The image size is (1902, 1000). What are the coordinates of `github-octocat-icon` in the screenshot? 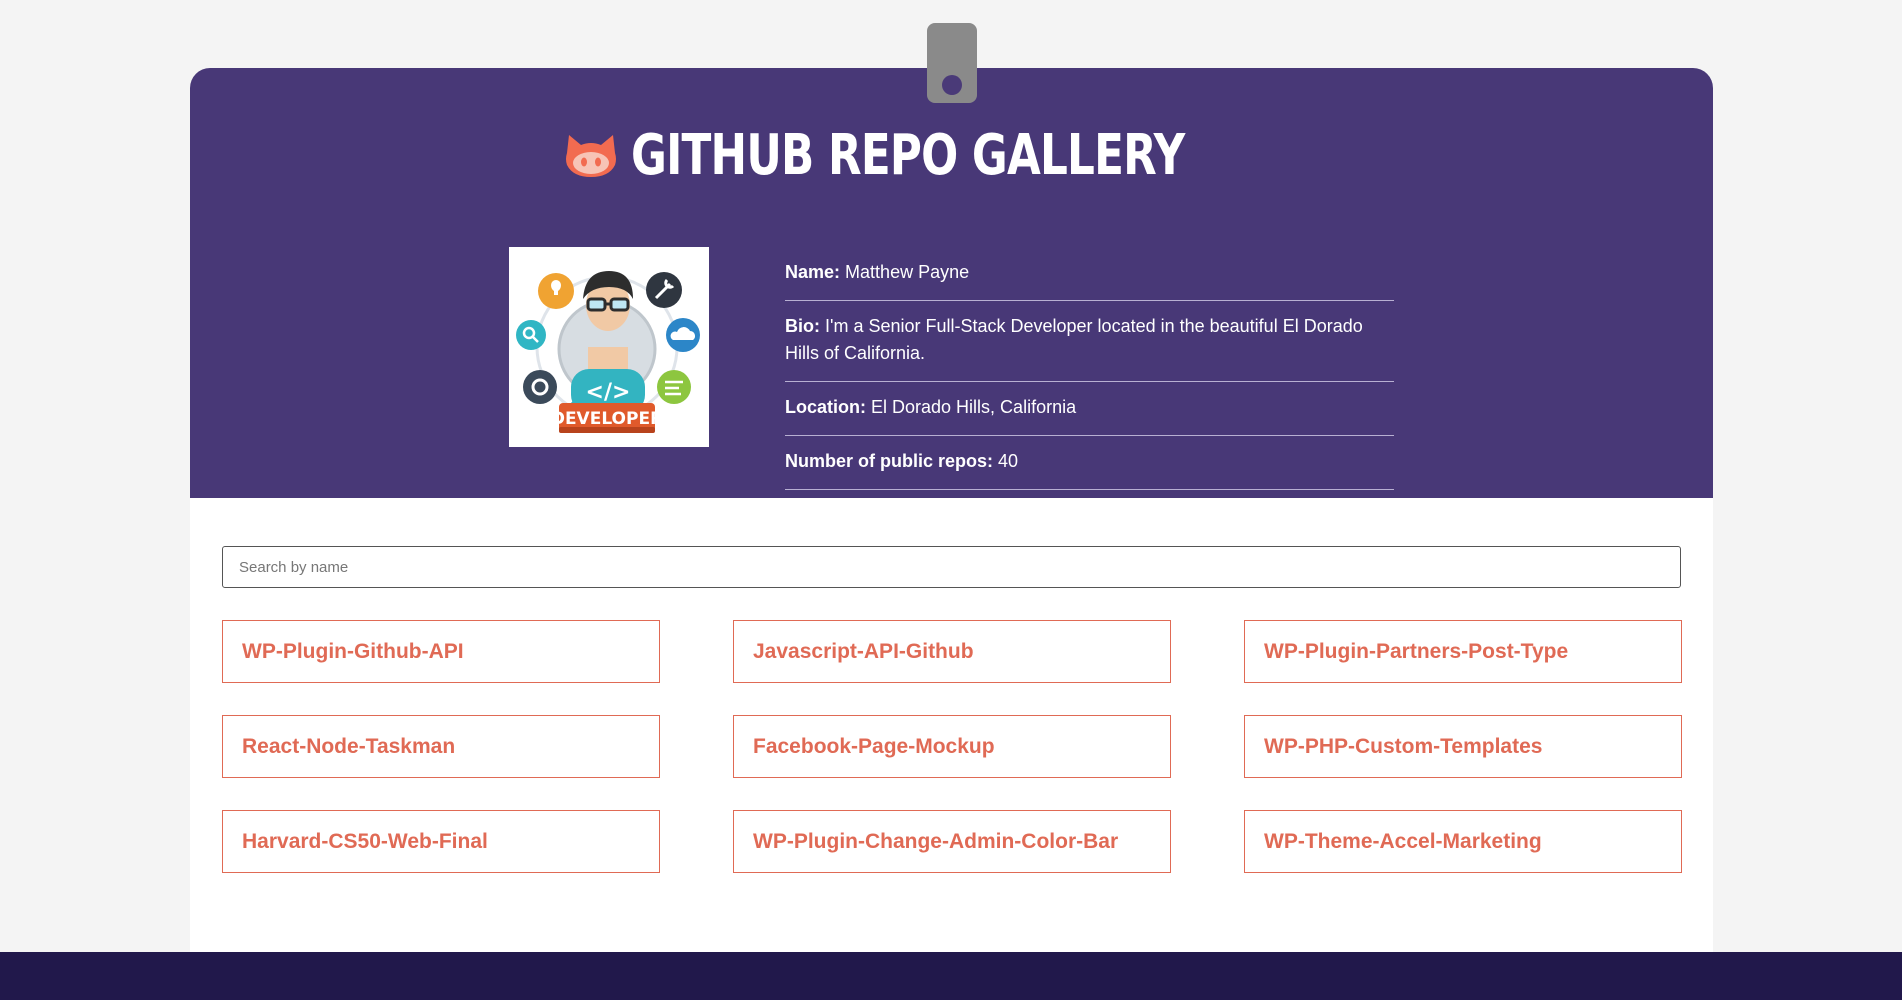 It's located at (591, 155).